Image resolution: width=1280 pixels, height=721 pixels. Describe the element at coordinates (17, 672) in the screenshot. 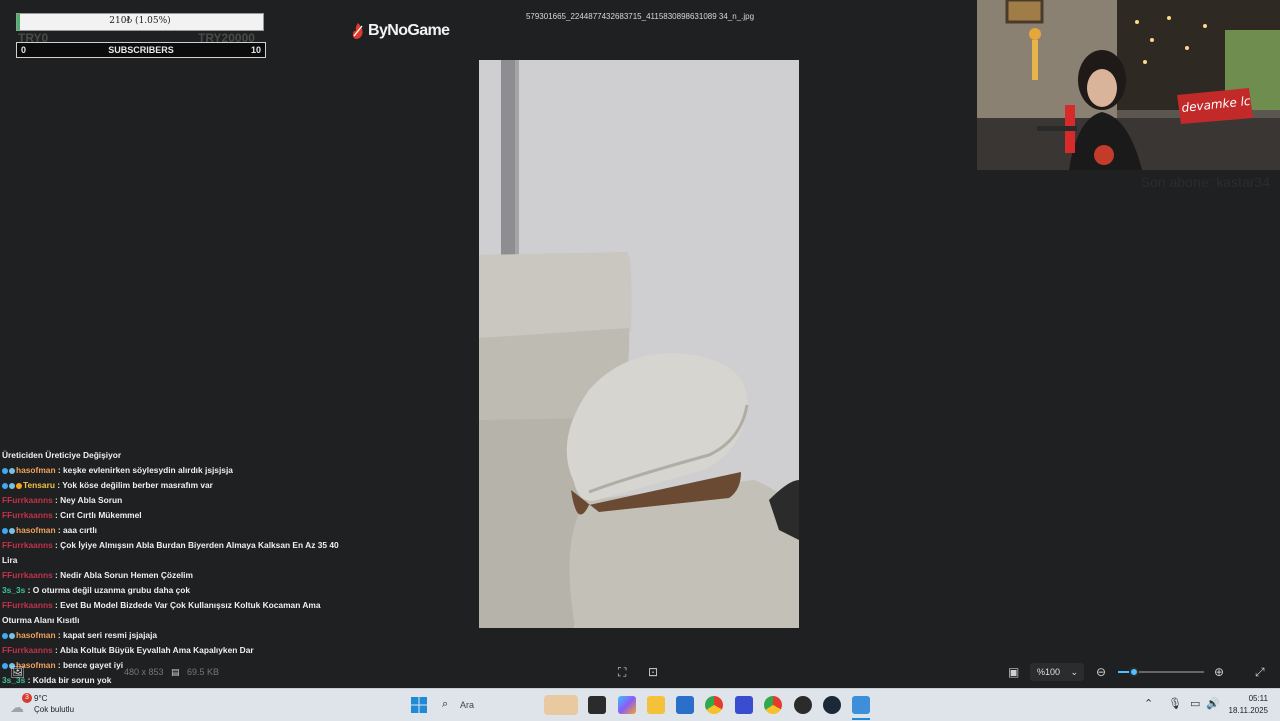

I see `image-info-icon: 🖼` at that location.